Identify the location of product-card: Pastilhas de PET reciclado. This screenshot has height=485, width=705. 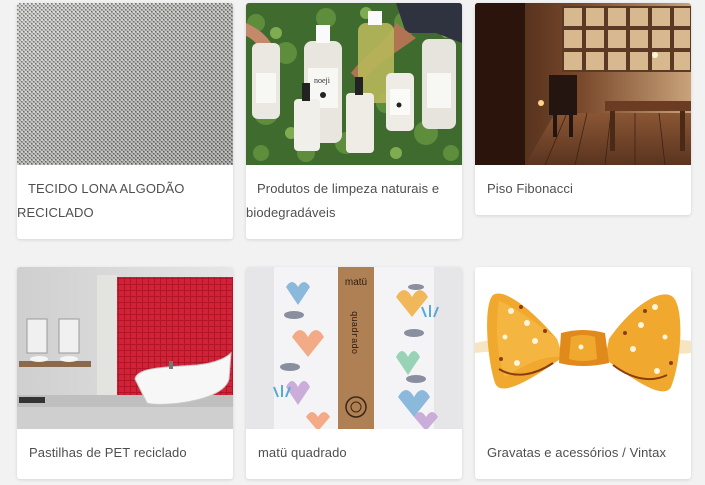
(125, 373).